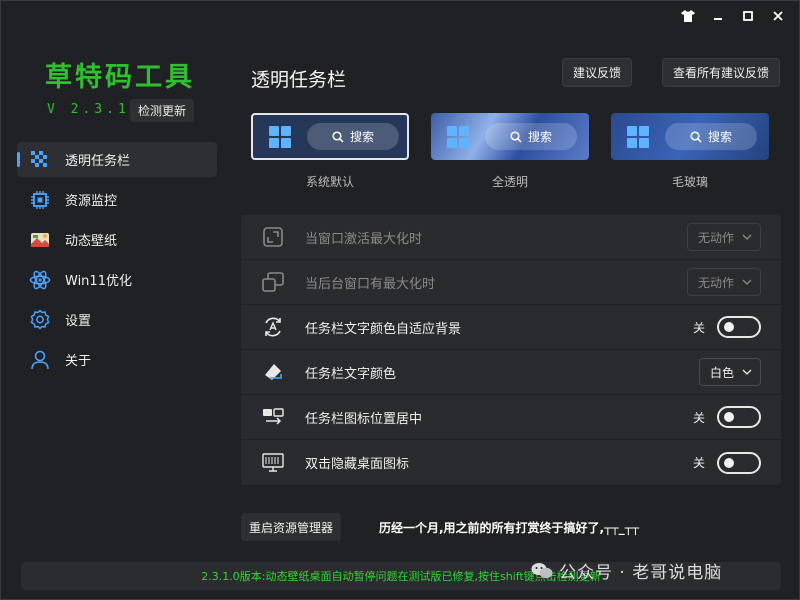  What do you see at coordinates (162, 110) in the screenshot?
I see `check-update-button: 检测更新` at bounding box center [162, 110].